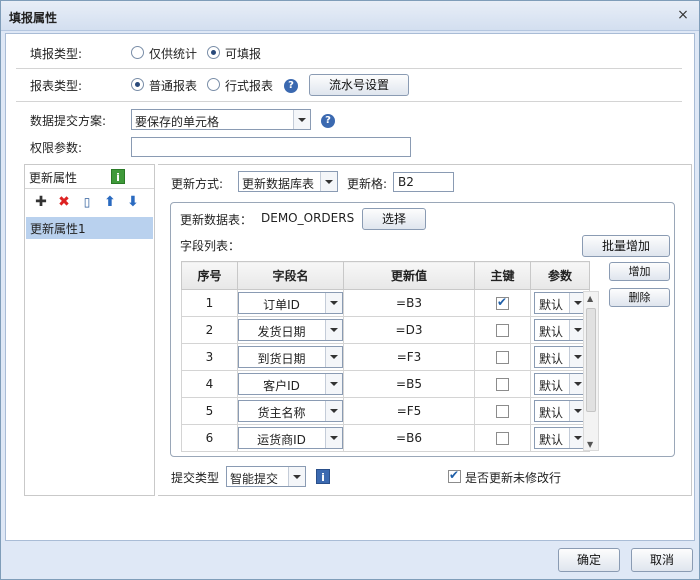 This screenshot has width=700, height=580. Describe the element at coordinates (110, 202) in the screenshot. I see `move-up-icon: ⬆` at that location.